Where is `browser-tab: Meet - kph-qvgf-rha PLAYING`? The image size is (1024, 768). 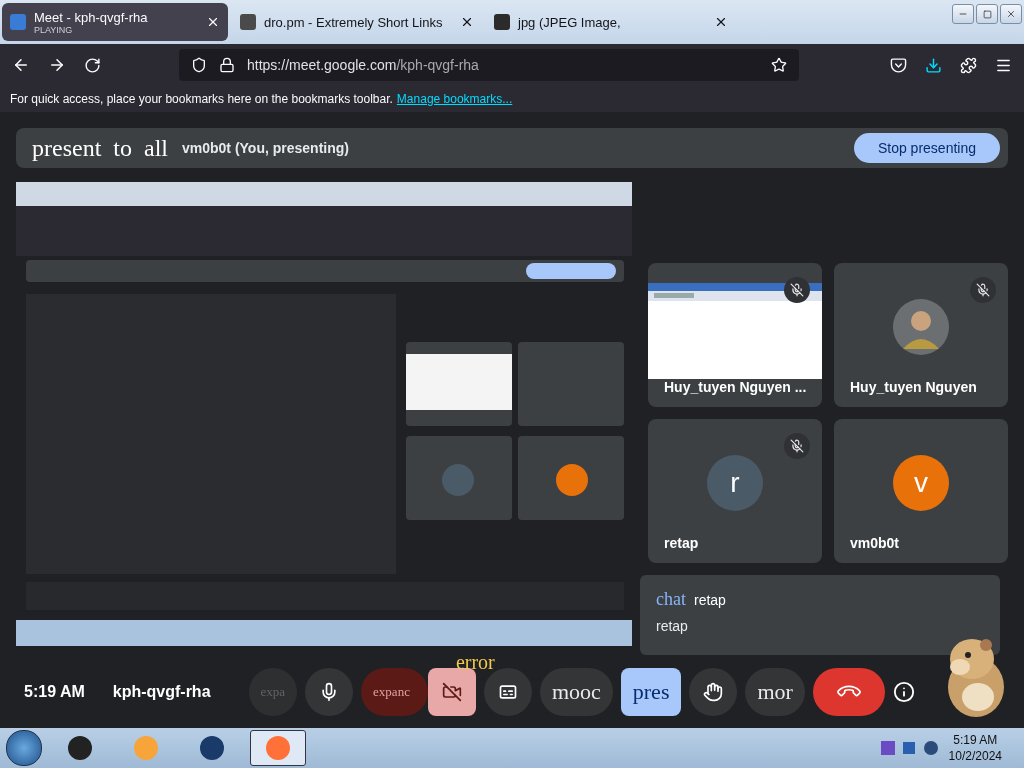
browser-tab: Meet - kph-qvgf-rha PLAYING is located at coordinates (115, 22).